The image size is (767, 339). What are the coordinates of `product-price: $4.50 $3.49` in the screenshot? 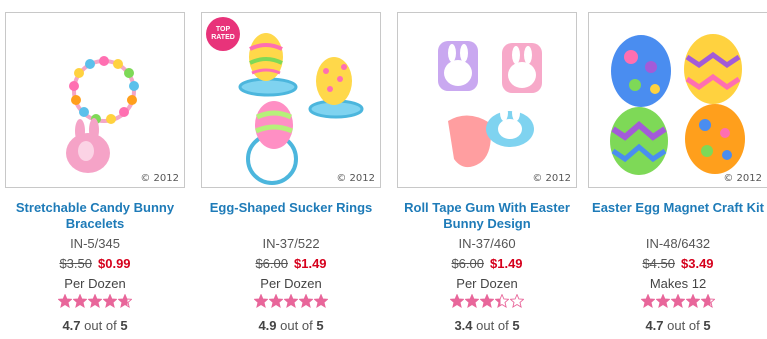 It's located at (677, 263).